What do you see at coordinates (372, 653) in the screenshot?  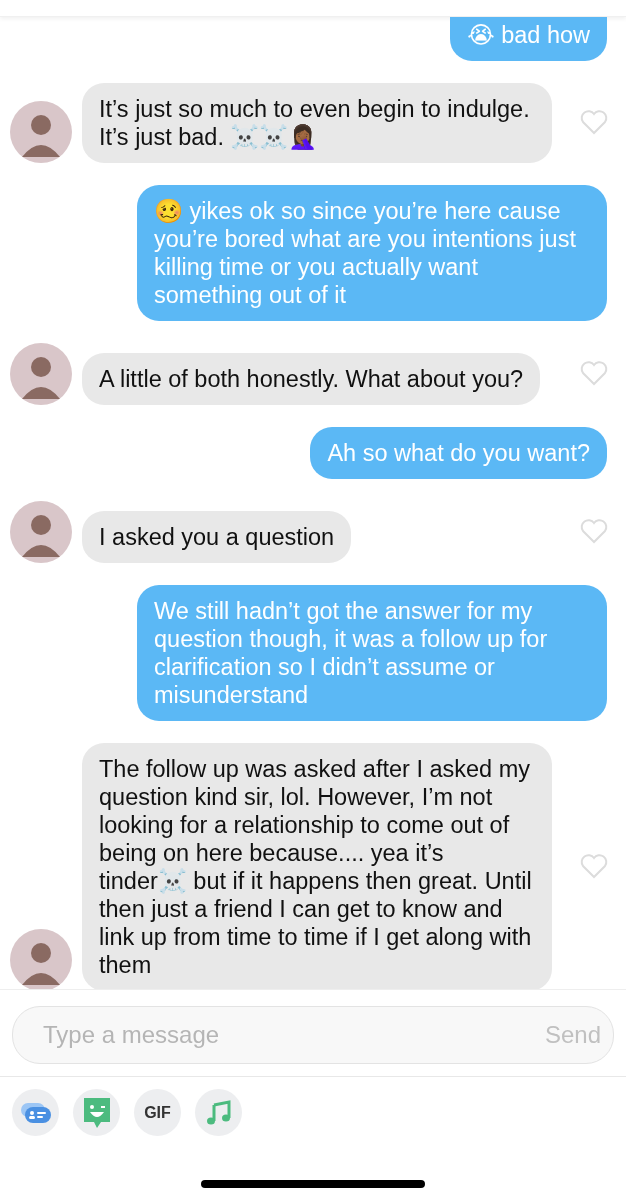 I see `message-bubble: We still hadn’t got the answer for my question though, it was a follow up for clarification so I didn’t assume or misunderstand` at bounding box center [372, 653].